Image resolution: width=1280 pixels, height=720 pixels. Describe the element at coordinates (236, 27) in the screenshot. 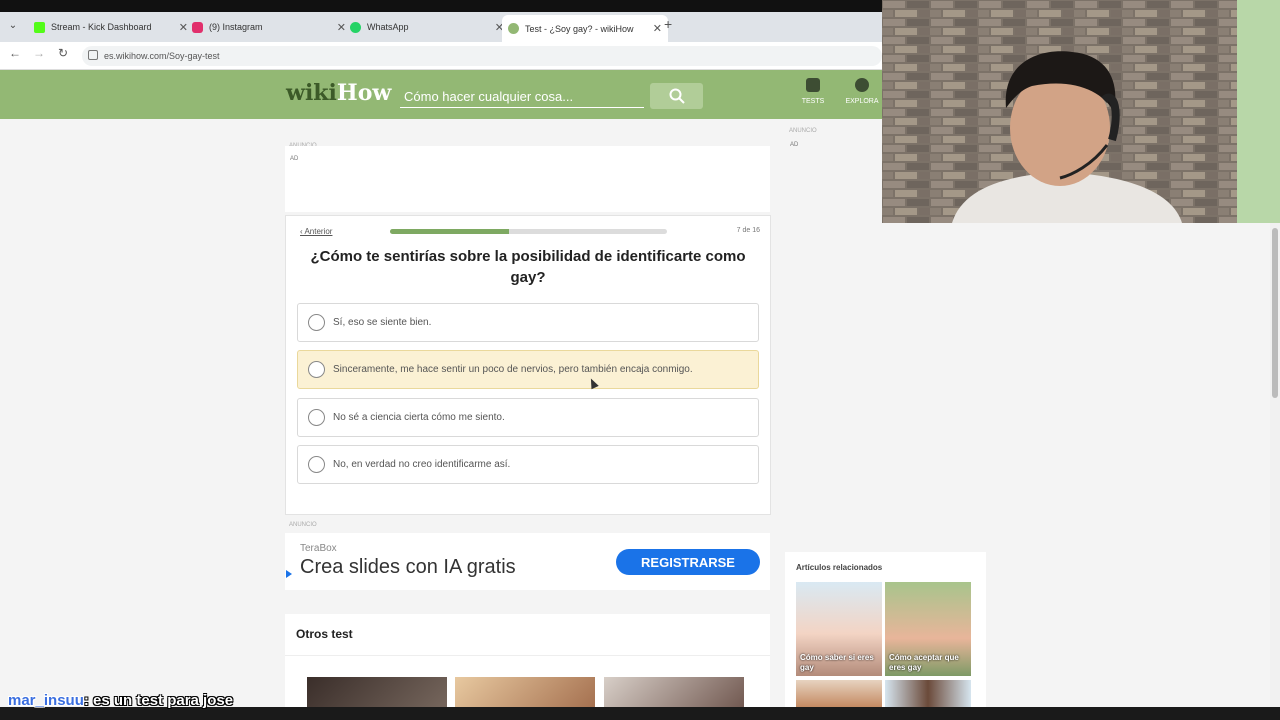

I see `tab-label: (9) Instagram` at that location.